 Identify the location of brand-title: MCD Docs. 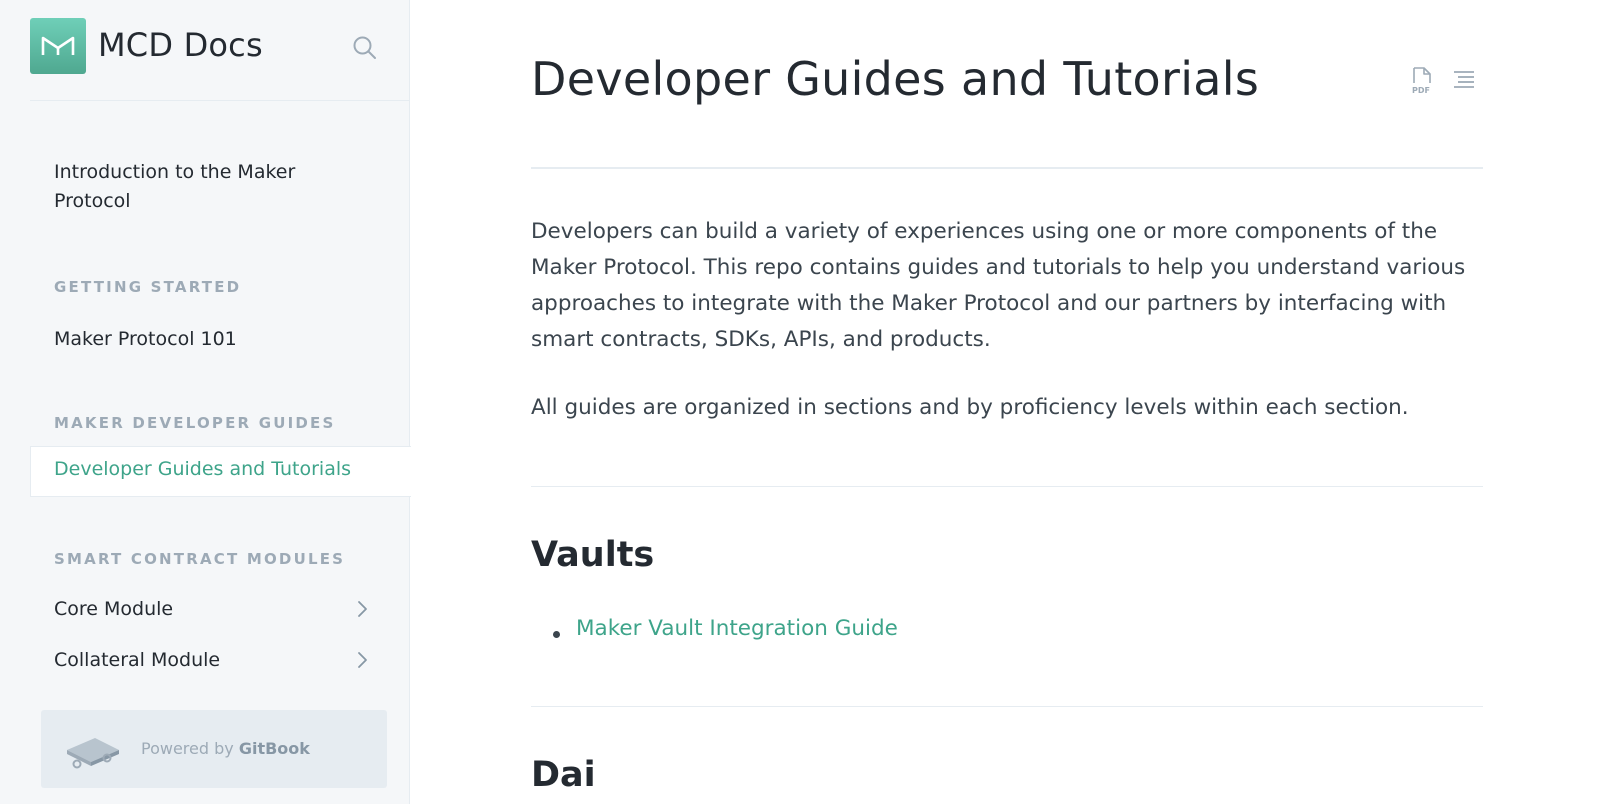
(180, 45).